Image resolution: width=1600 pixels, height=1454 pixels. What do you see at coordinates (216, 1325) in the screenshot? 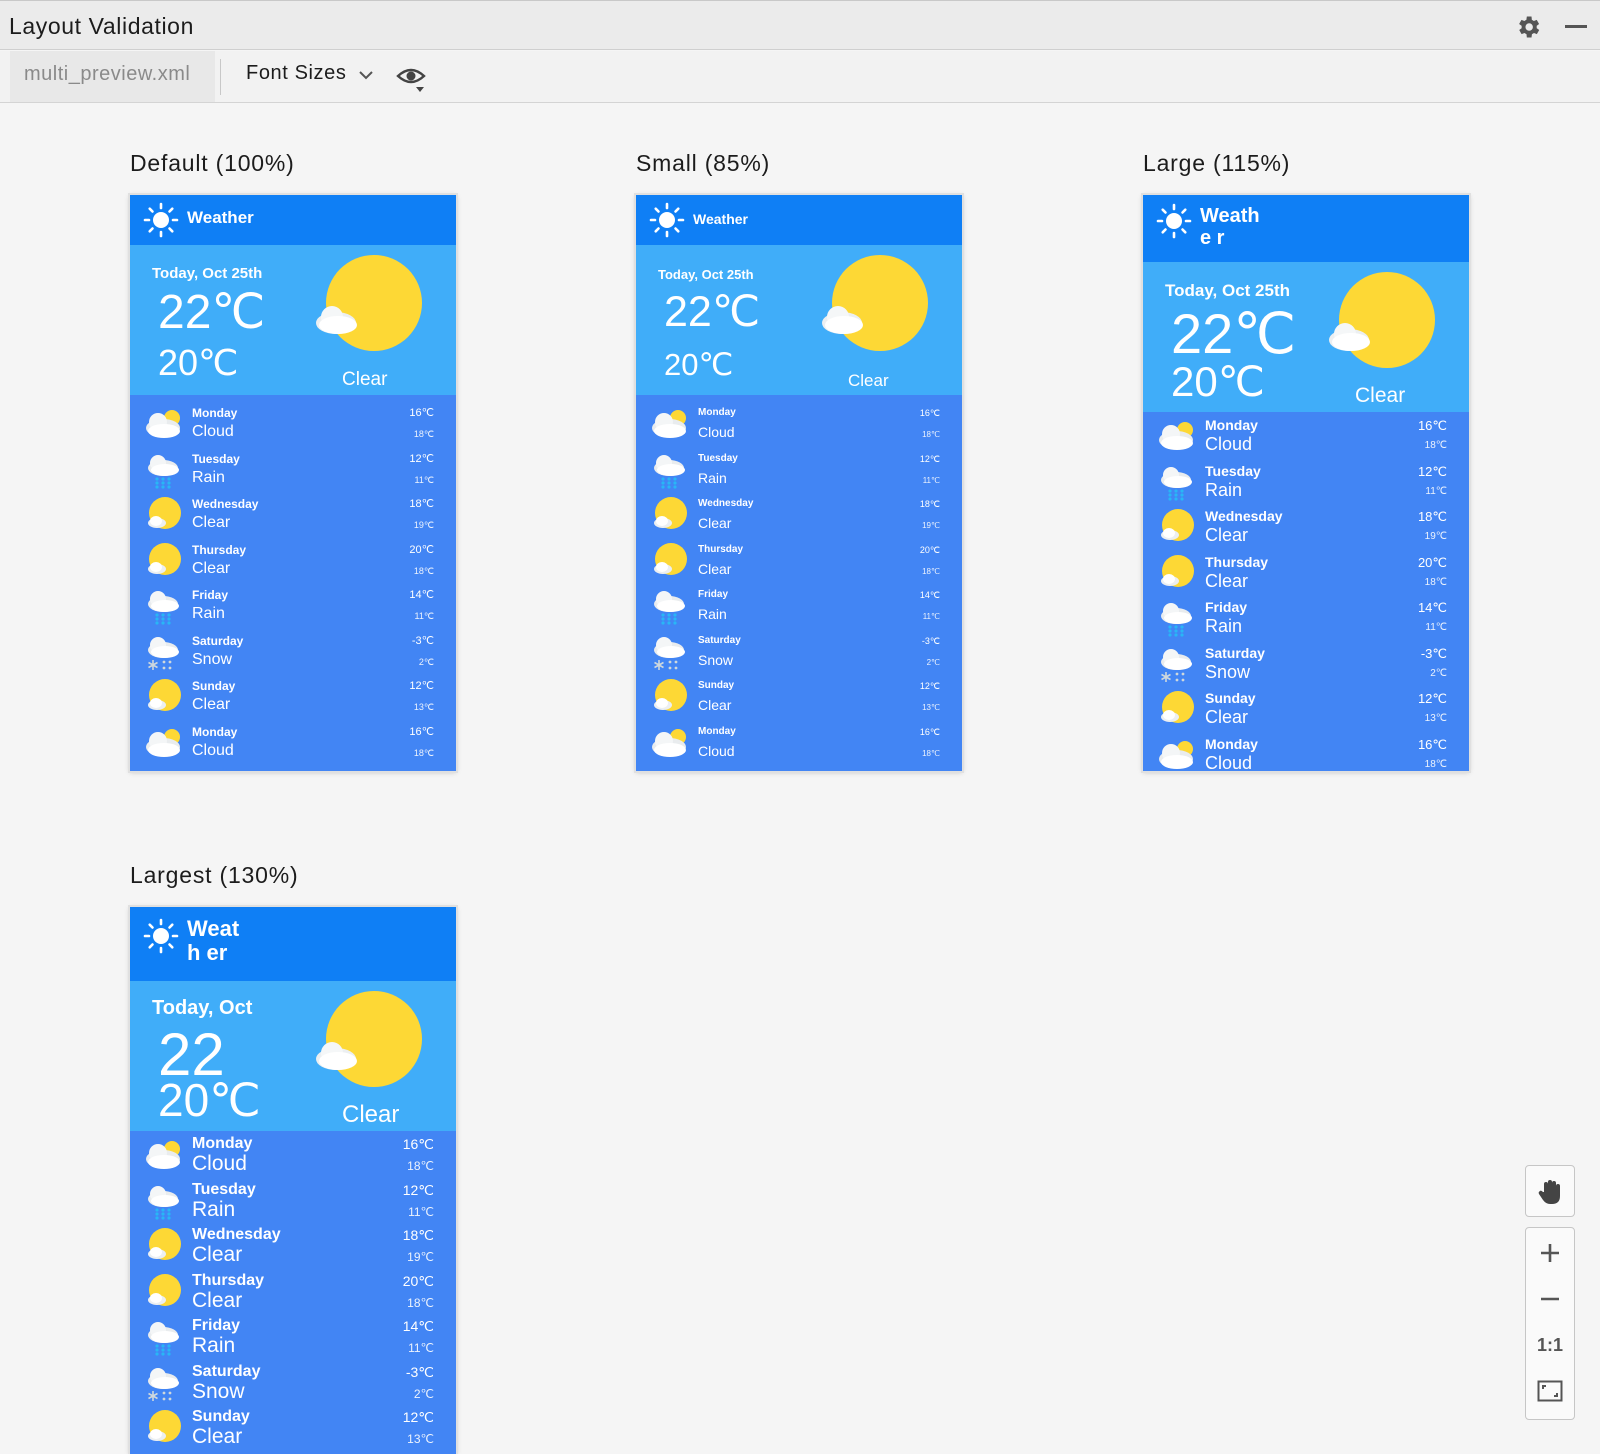
I see `forecast-day: Friday` at bounding box center [216, 1325].